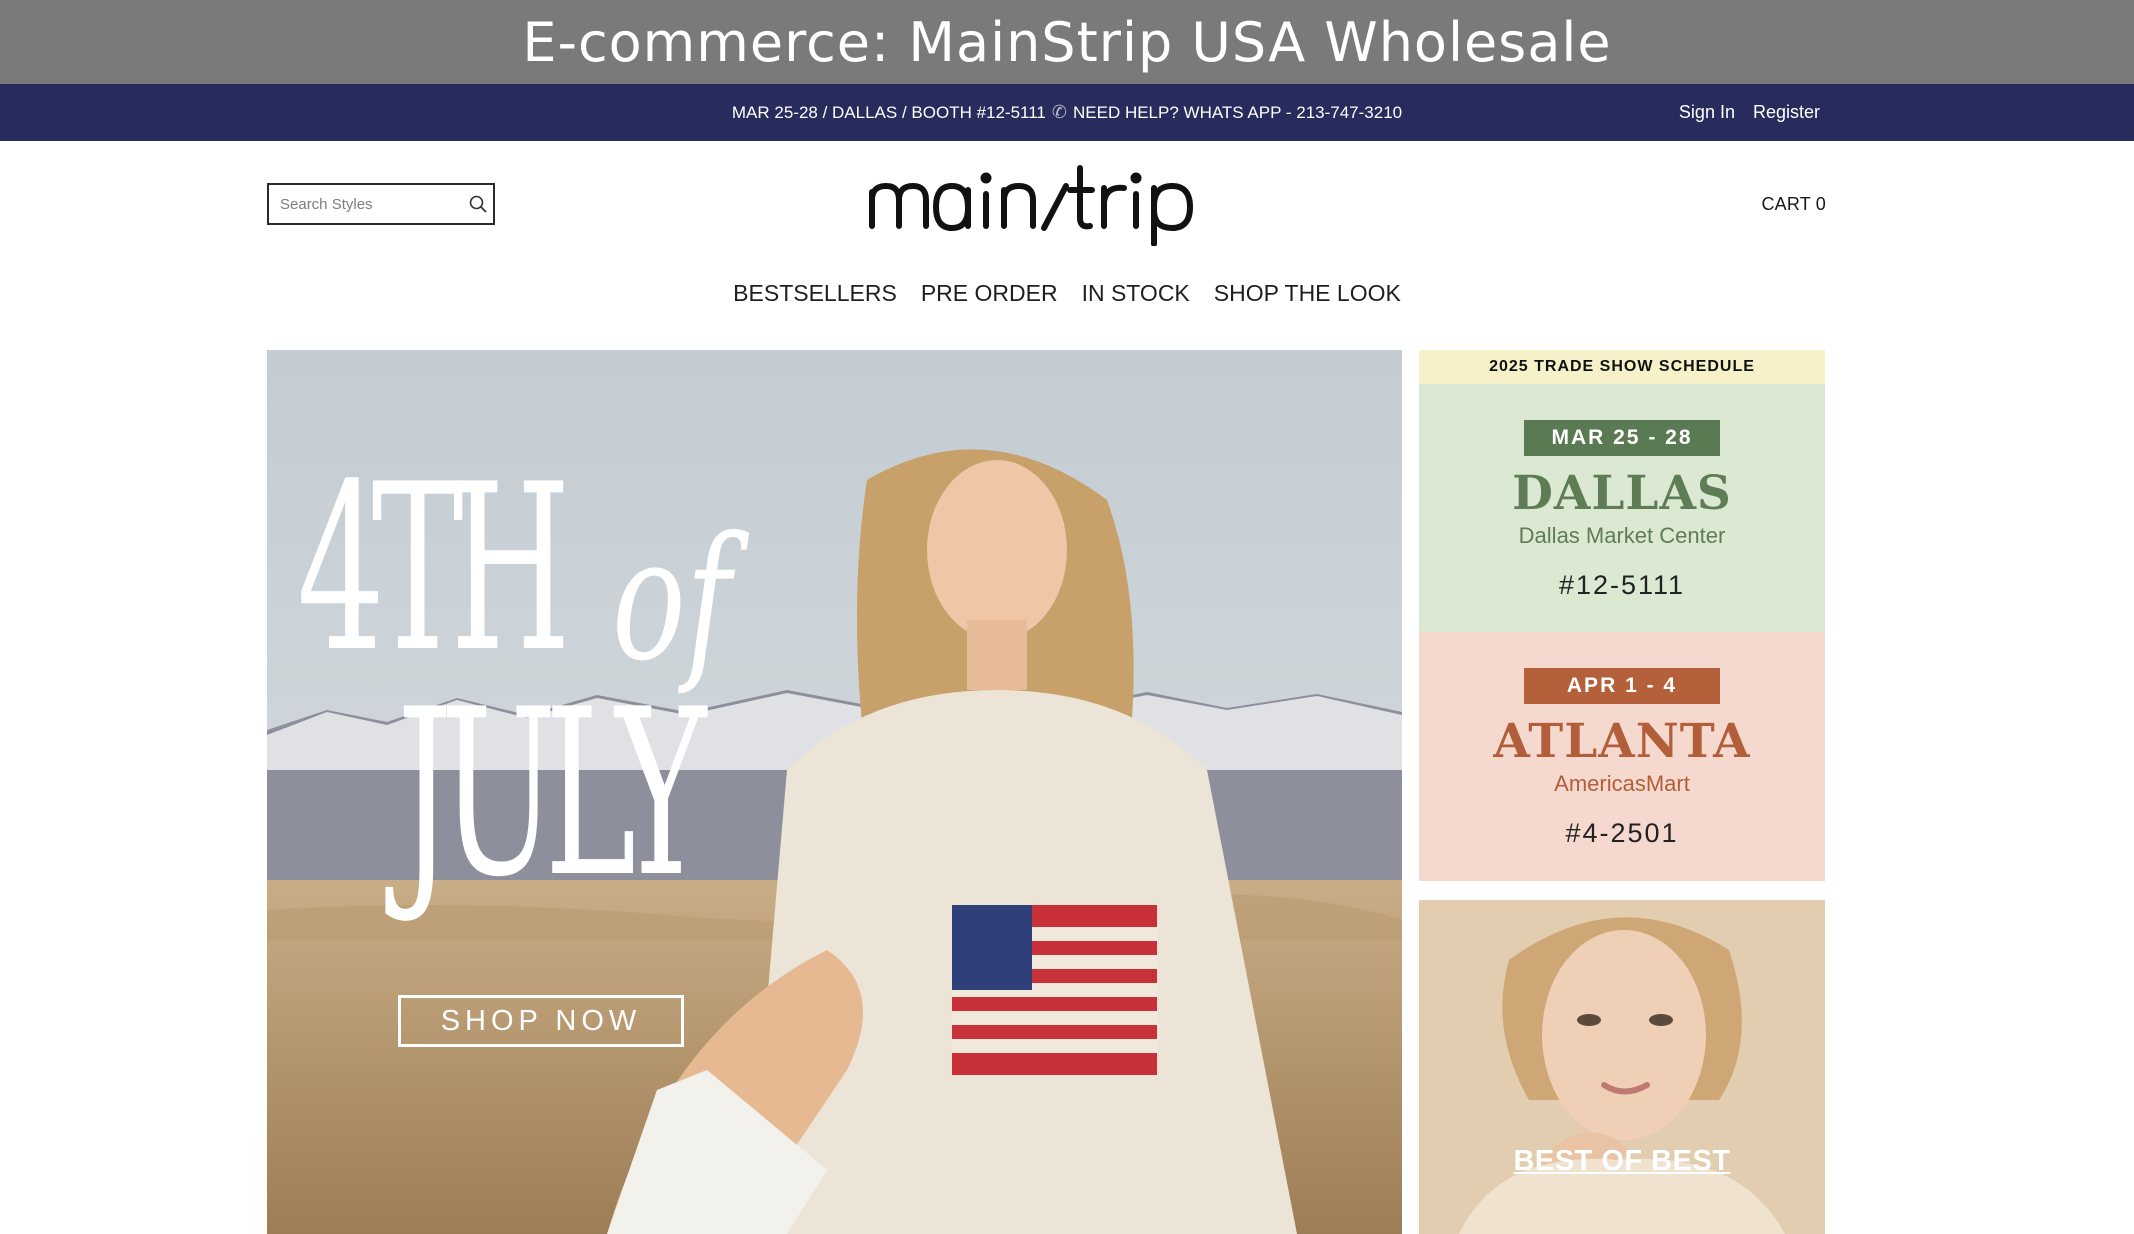 This screenshot has width=2134, height=1234. Describe the element at coordinates (364, 204) in the screenshot. I see `search-input` at that location.